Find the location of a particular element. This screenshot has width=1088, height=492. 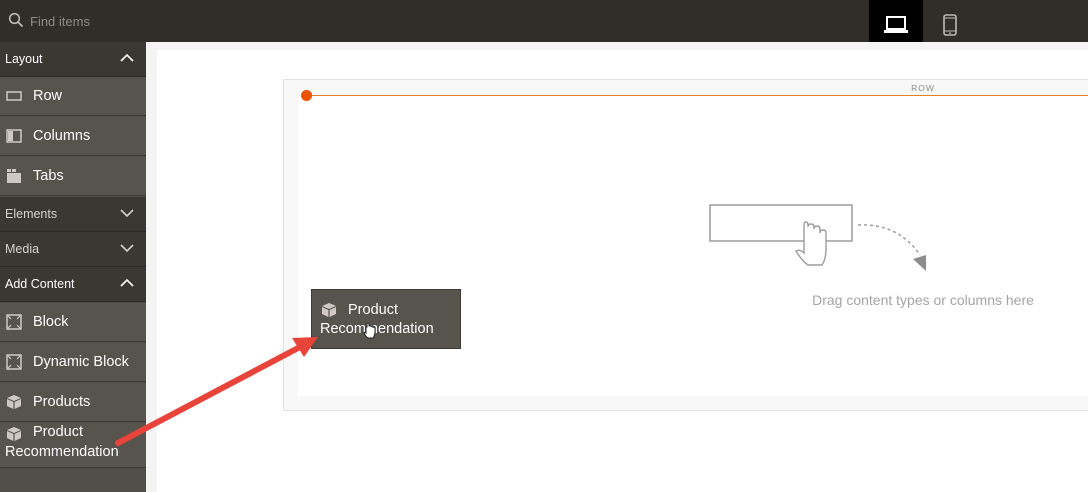

sidebar-item-label: Columns is located at coordinates (62, 136).